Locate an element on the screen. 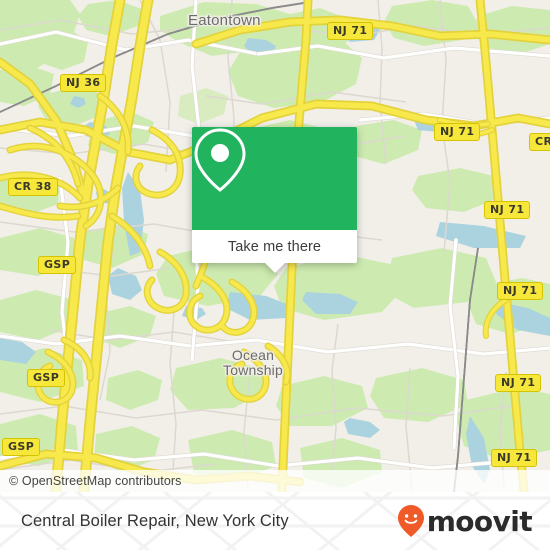 The image size is (550, 550). location-callout-card: Take me there is located at coordinates (274, 200).